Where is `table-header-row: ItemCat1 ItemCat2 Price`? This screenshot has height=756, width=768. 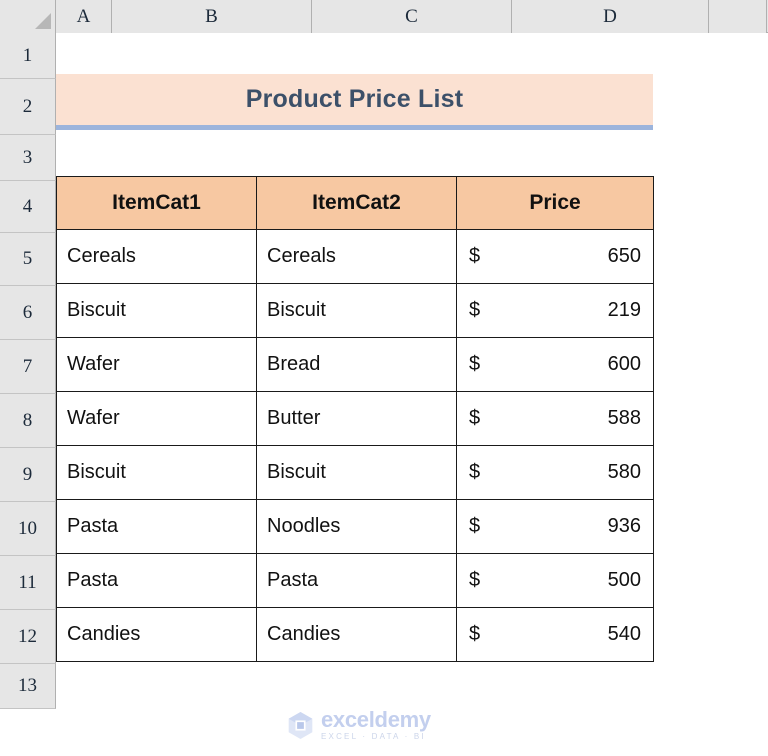
table-header-row: ItemCat1 ItemCat2 Price is located at coordinates (355, 203).